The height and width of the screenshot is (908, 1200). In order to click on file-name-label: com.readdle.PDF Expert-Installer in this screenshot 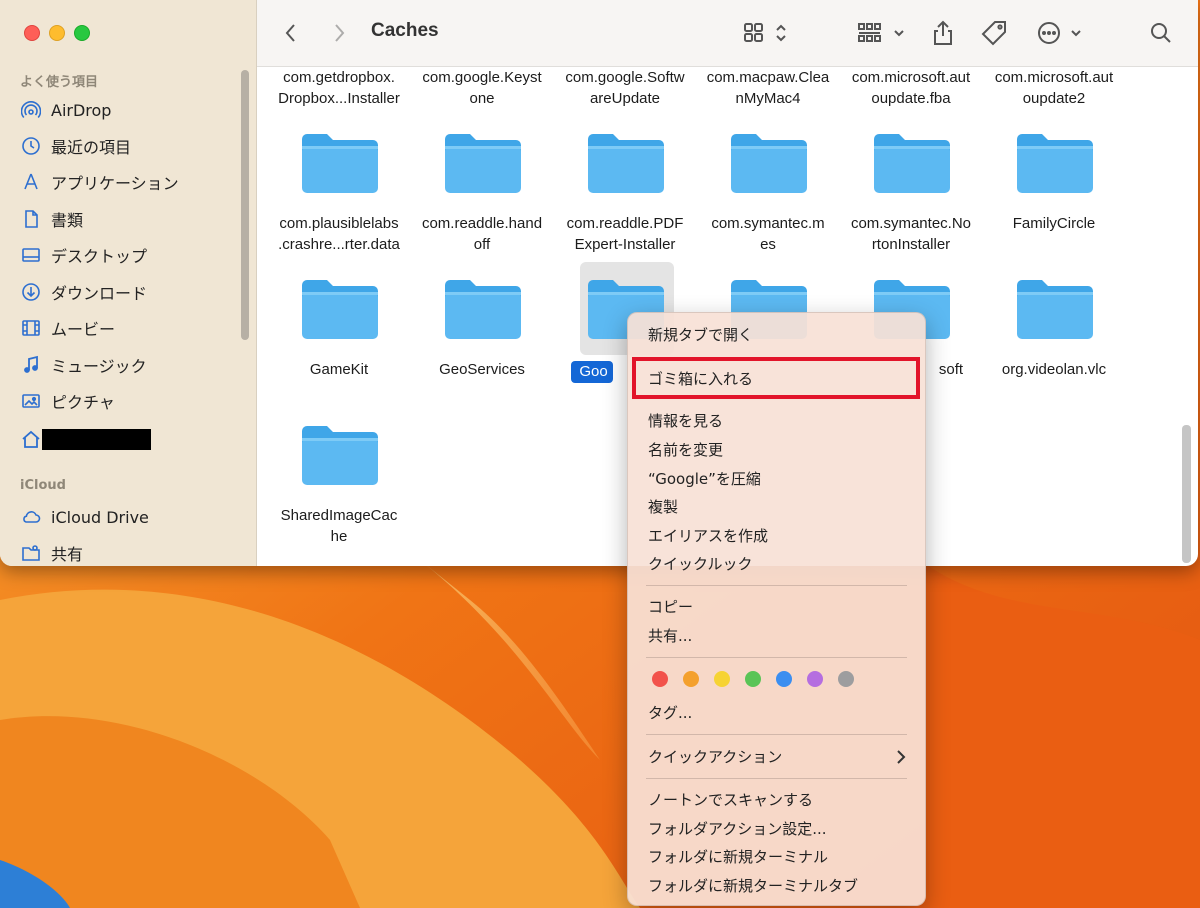, I will do `click(625, 234)`.